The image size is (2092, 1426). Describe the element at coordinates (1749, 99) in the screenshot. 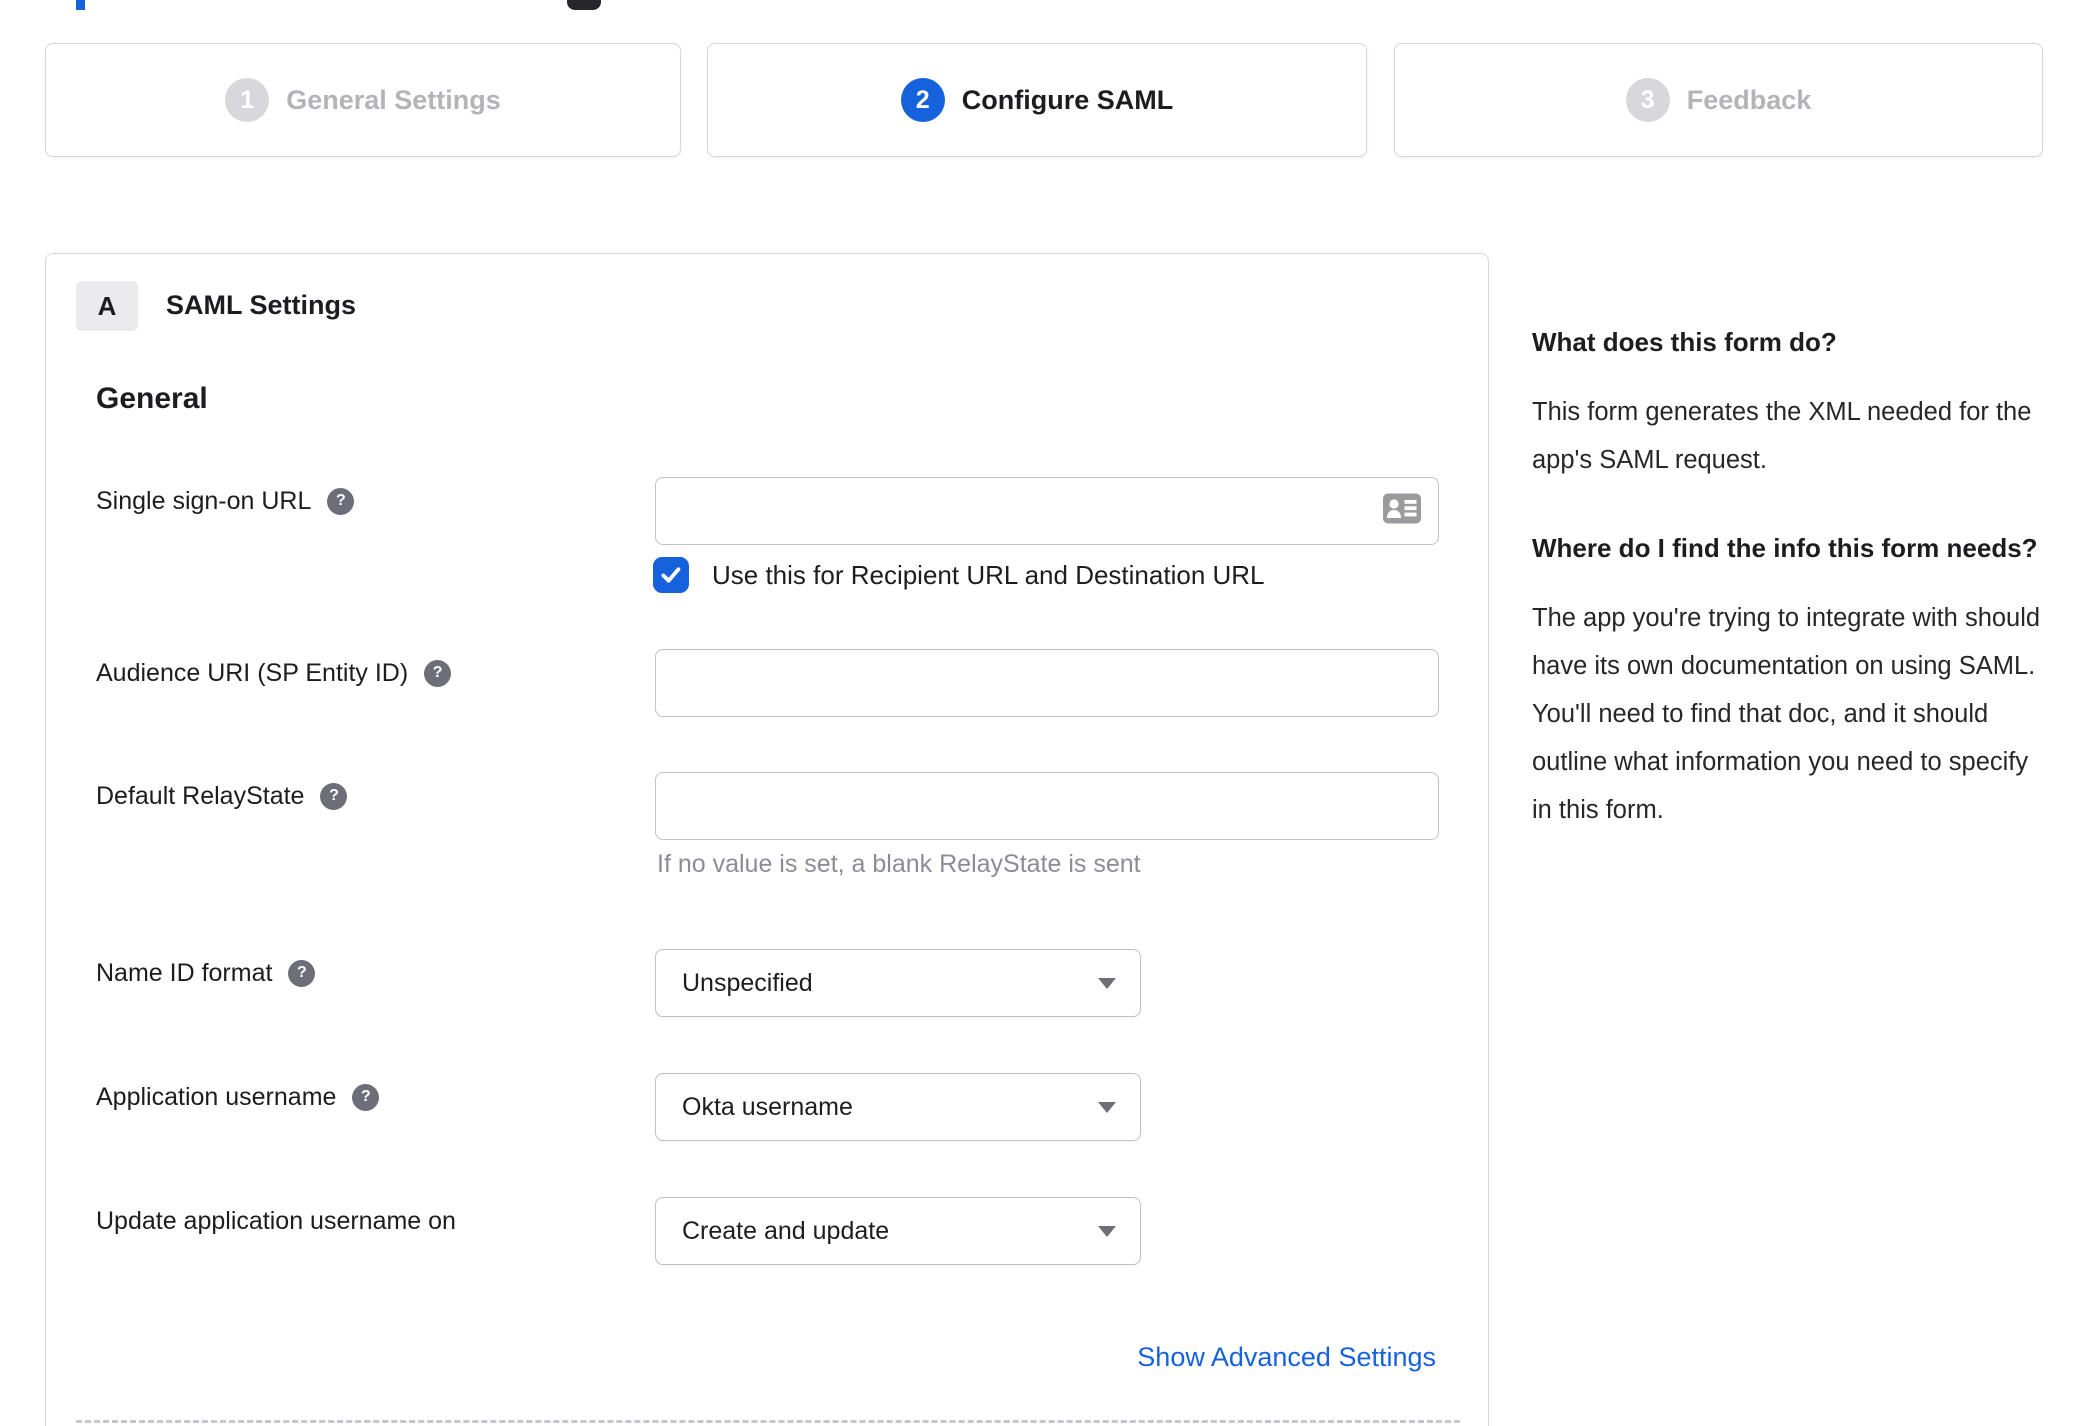

I see `step-label: Feedback` at that location.